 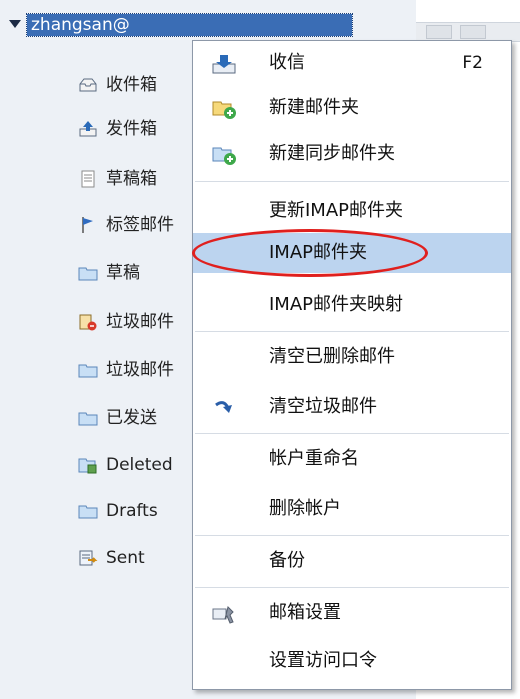 What do you see at coordinates (88, 322) in the screenshot?
I see `junk-icon` at bounding box center [88, 322].